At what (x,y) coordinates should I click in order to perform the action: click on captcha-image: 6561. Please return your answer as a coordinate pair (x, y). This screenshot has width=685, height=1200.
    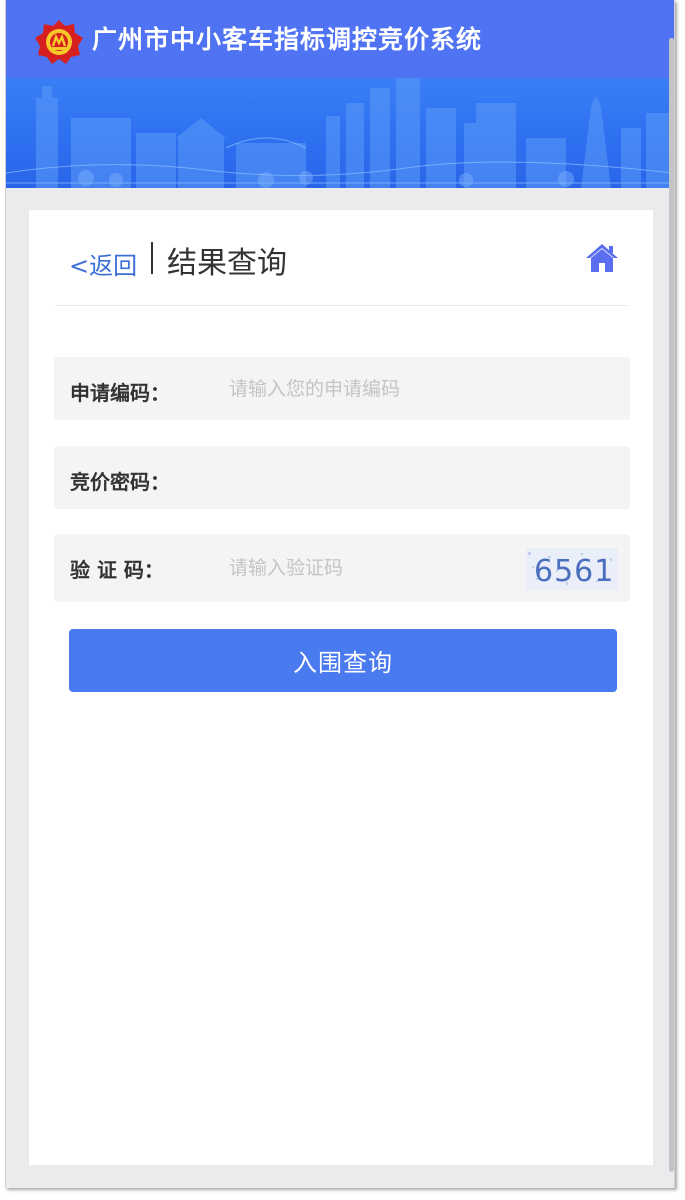
    Looking at the image, I should click on (572, 569).